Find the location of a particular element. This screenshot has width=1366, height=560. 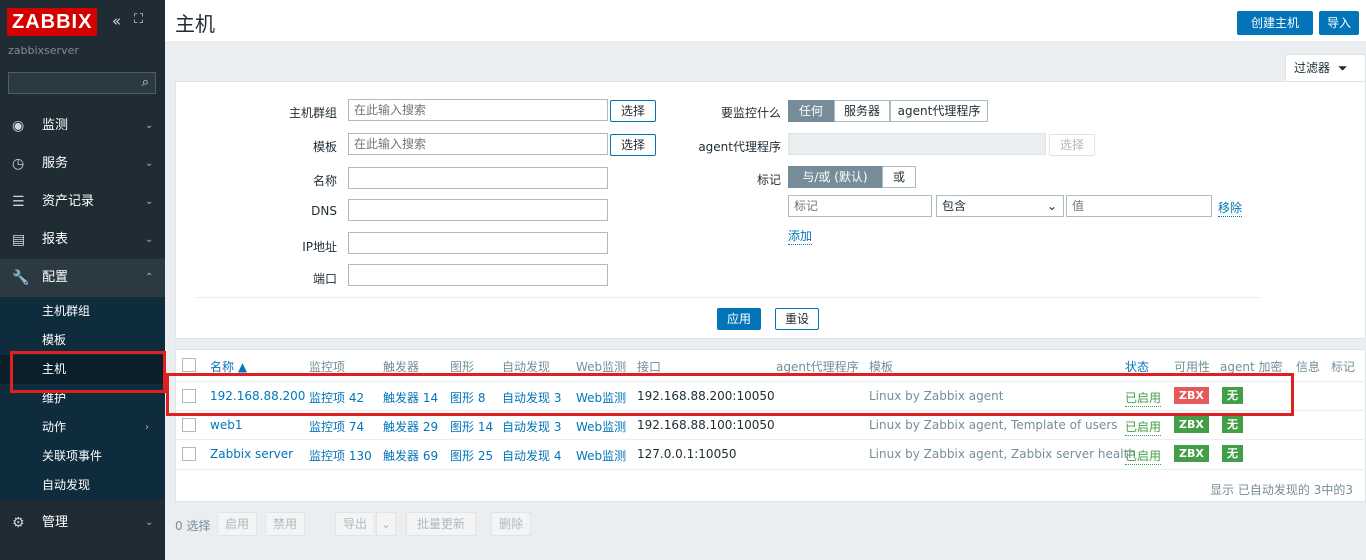

triggers-link: 触发器 14 is located at coordinates (410, 397).